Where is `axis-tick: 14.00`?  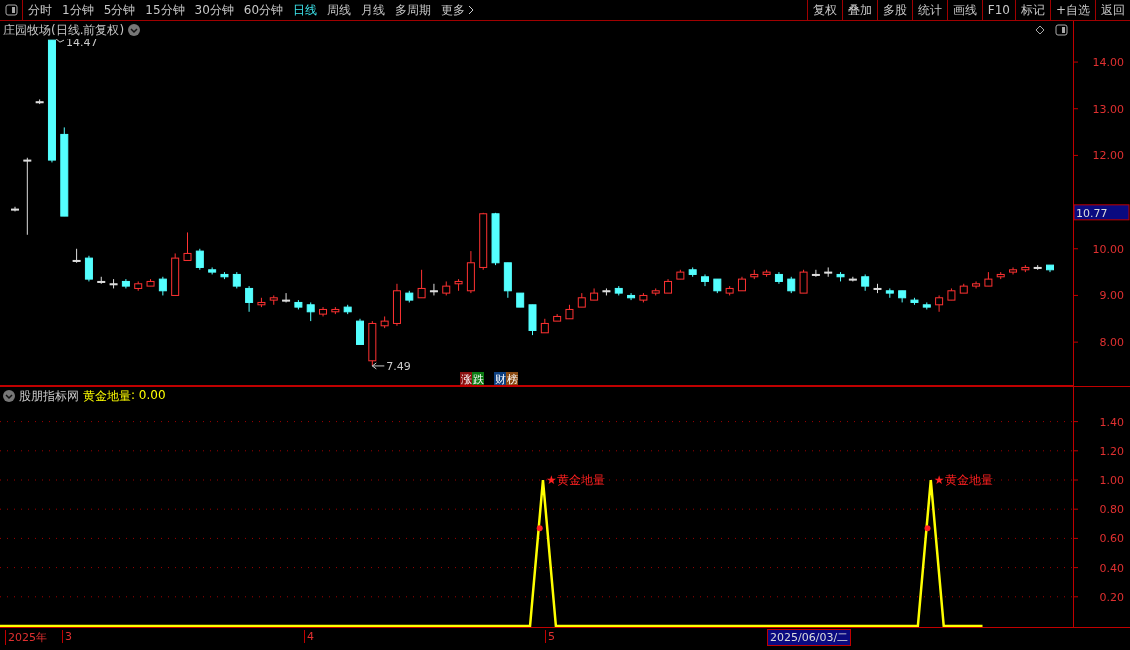 axis-tick: 14.00 is located at coordinates (1108, 63).